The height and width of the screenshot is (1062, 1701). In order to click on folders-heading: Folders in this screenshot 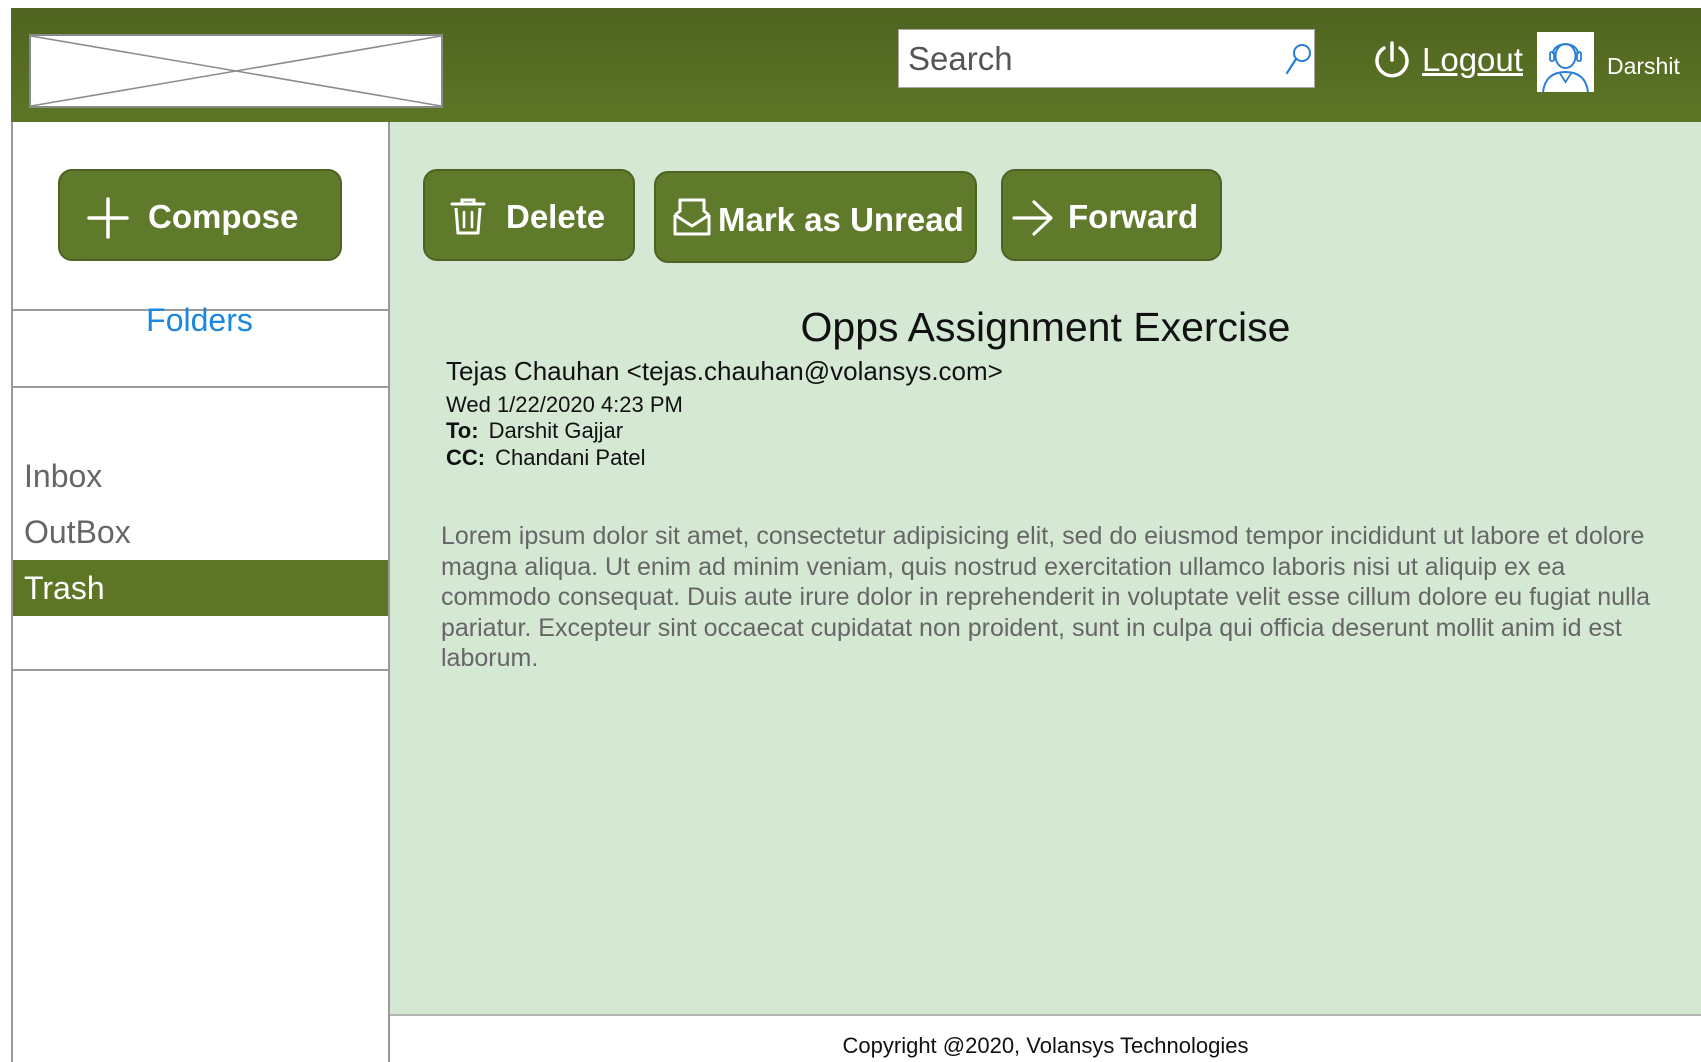, I will do `click(199, 320)`.